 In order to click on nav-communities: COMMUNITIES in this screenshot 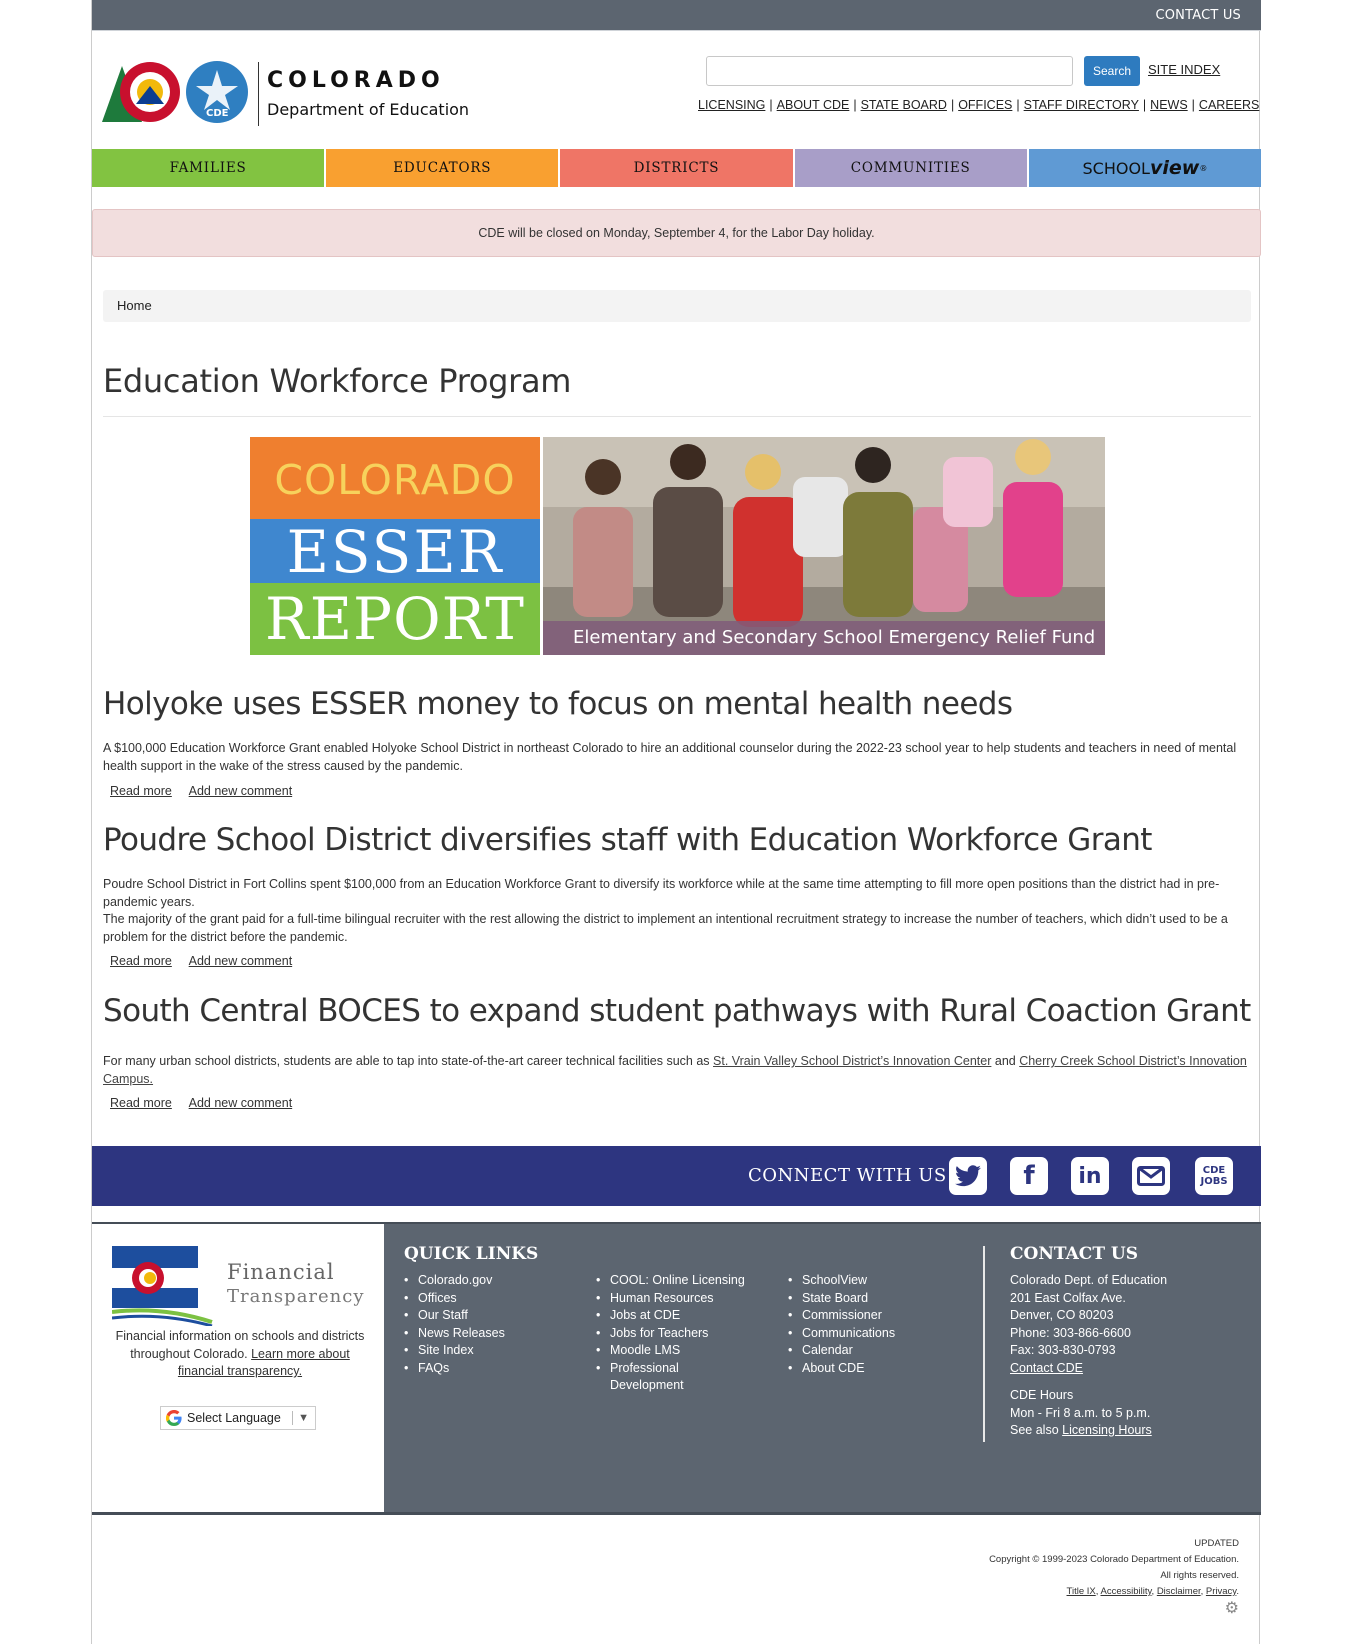, I will do `click(910, 168)`.